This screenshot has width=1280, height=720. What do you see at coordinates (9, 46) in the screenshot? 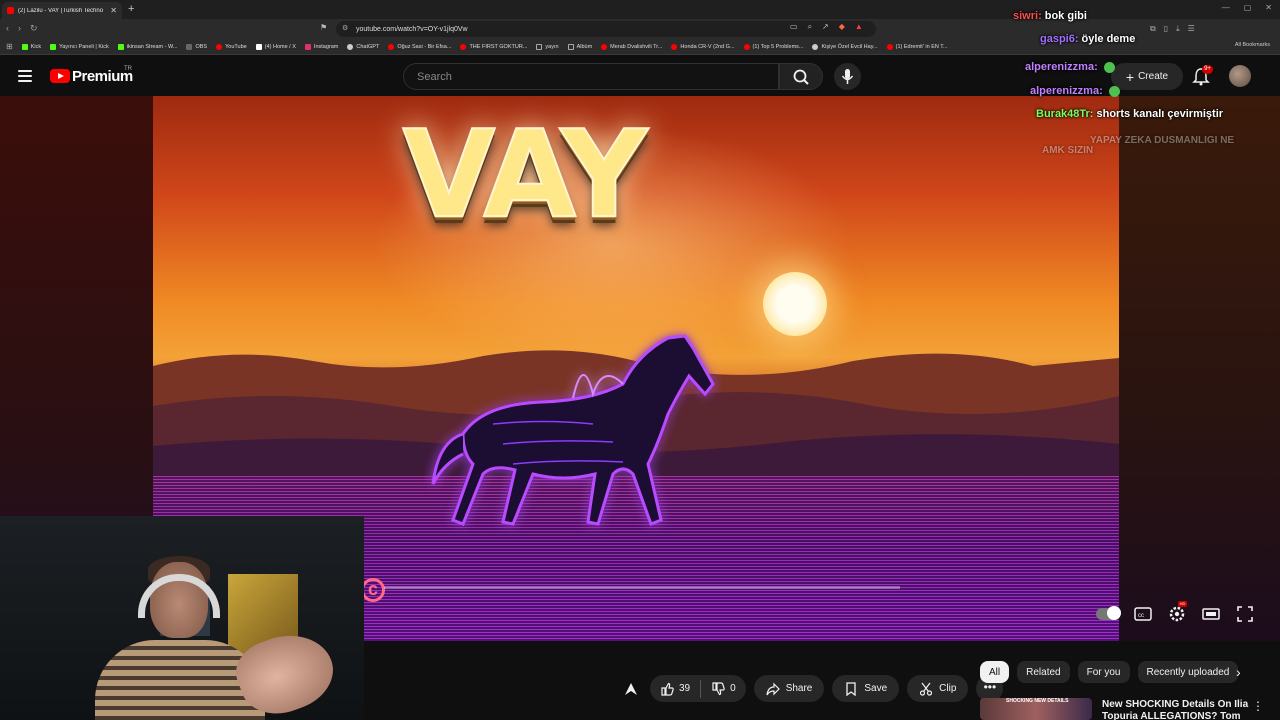
I see `apps-icon: ⊞` at bounding box center [9, 46].